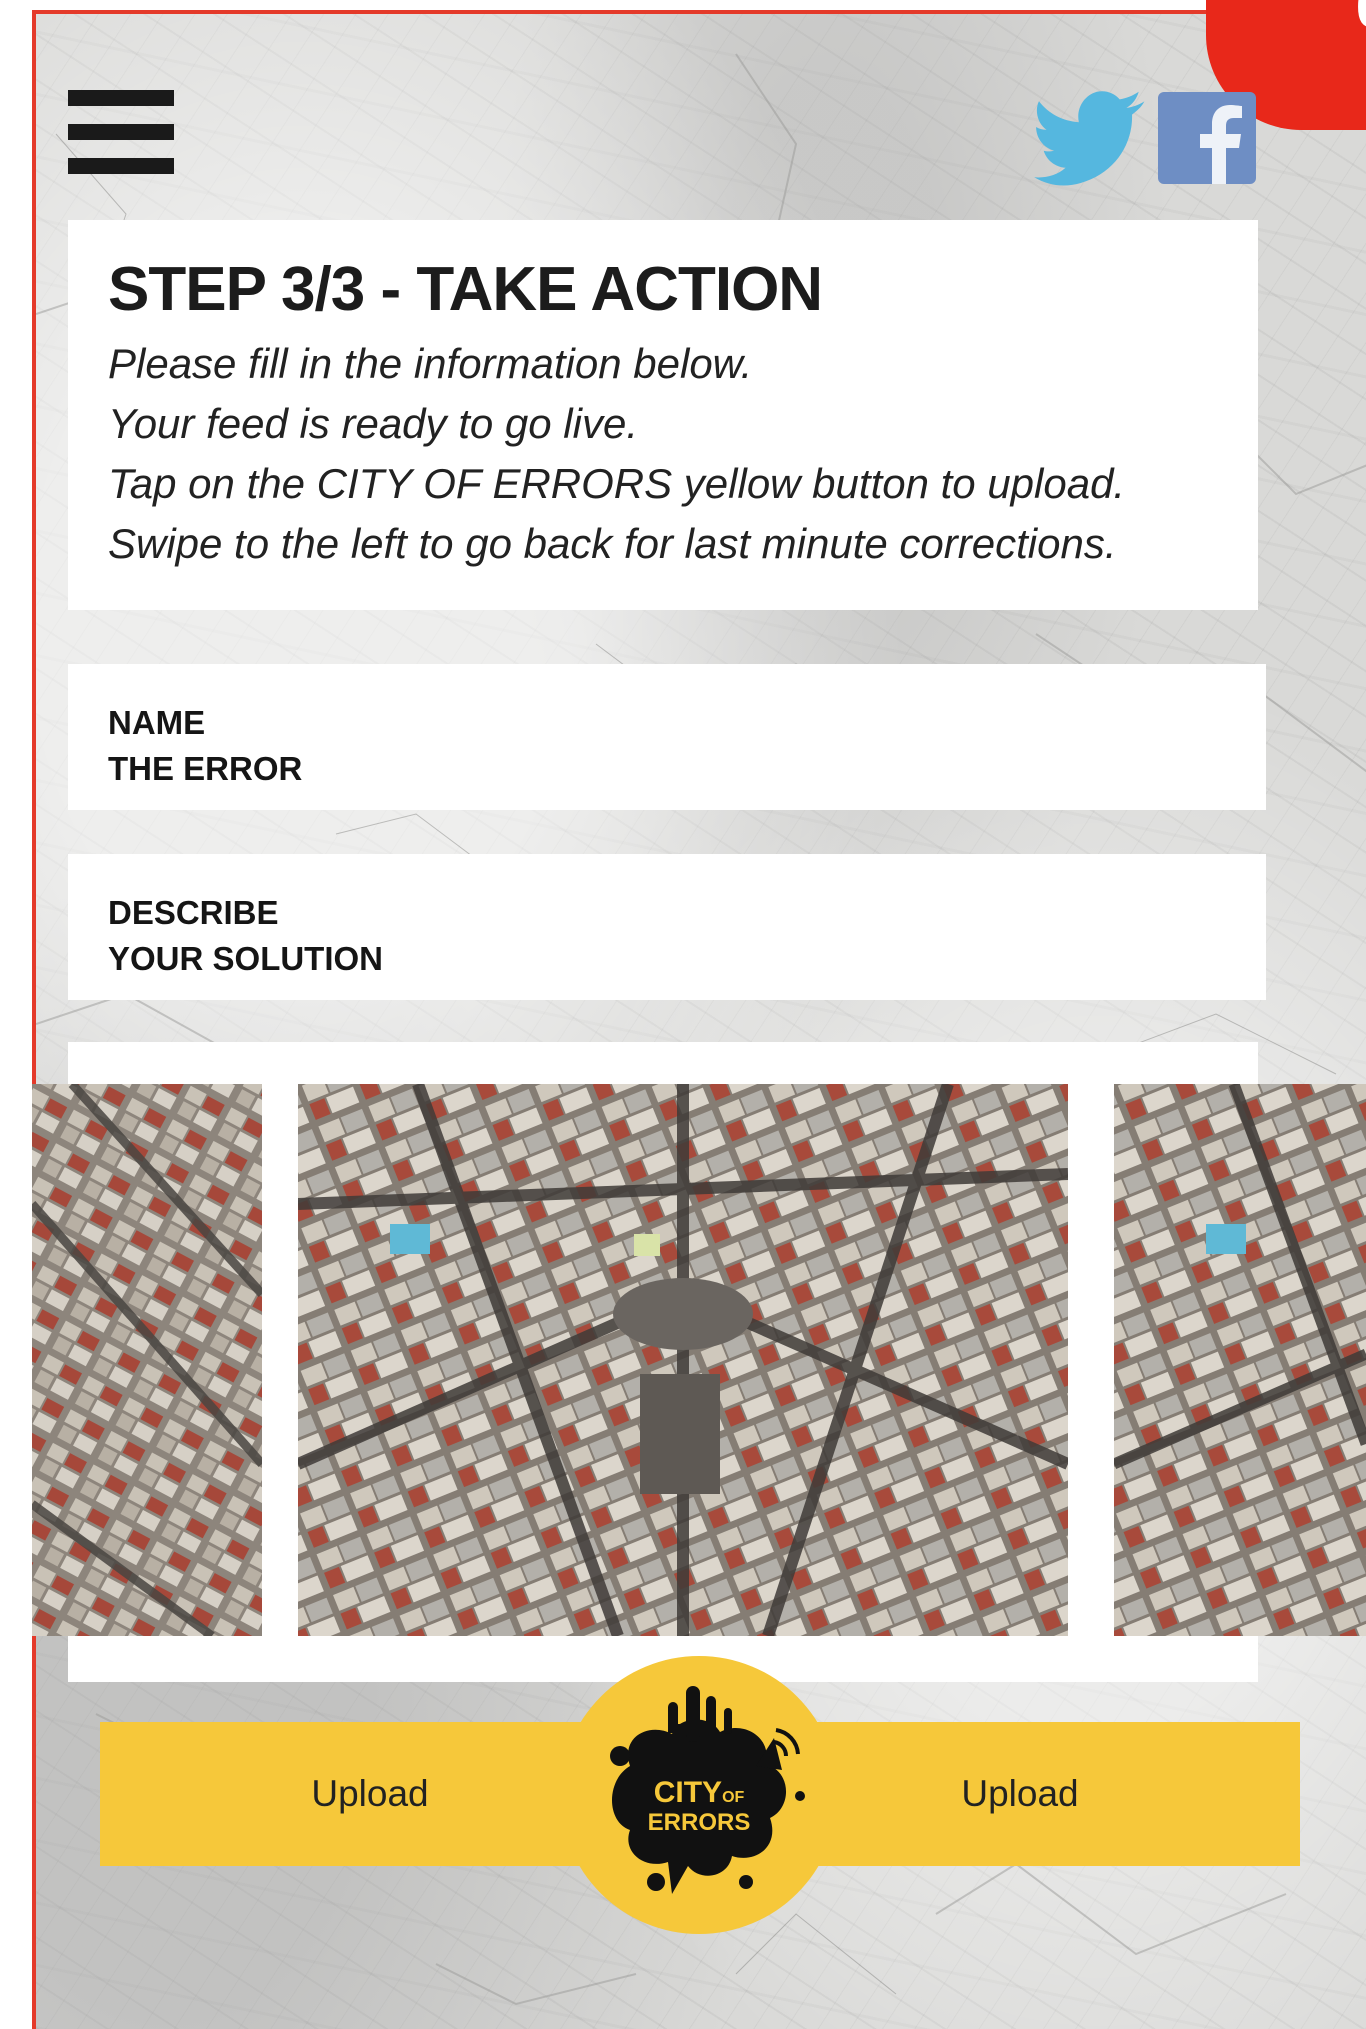 Image resolution: width=1366 pixels, height=2029 pixels. I want to click on facebook-button, so click(1208, 138).